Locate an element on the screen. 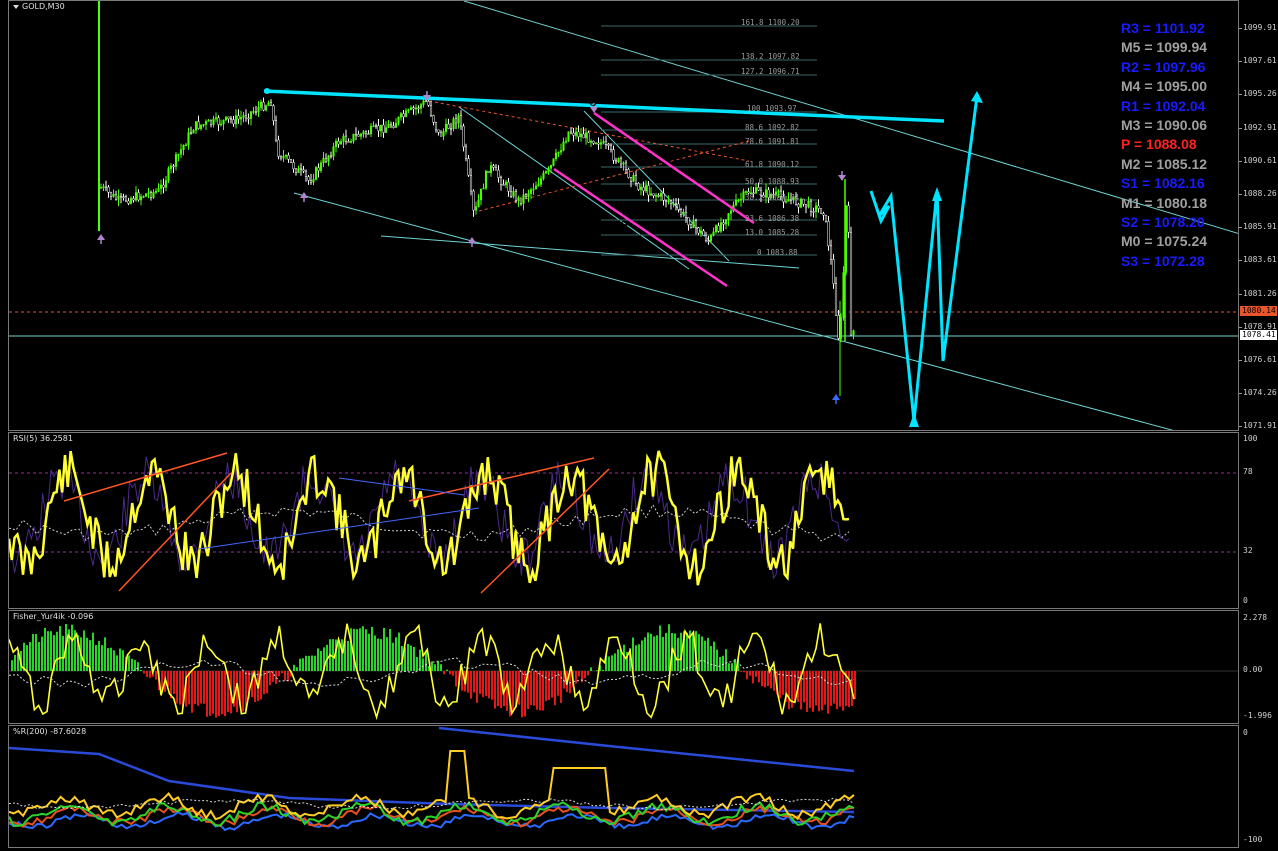 Image resolution: width=1278 pixels, height=851 pixels. rsi-tick: 100 is located at coordinates (1250, 438).